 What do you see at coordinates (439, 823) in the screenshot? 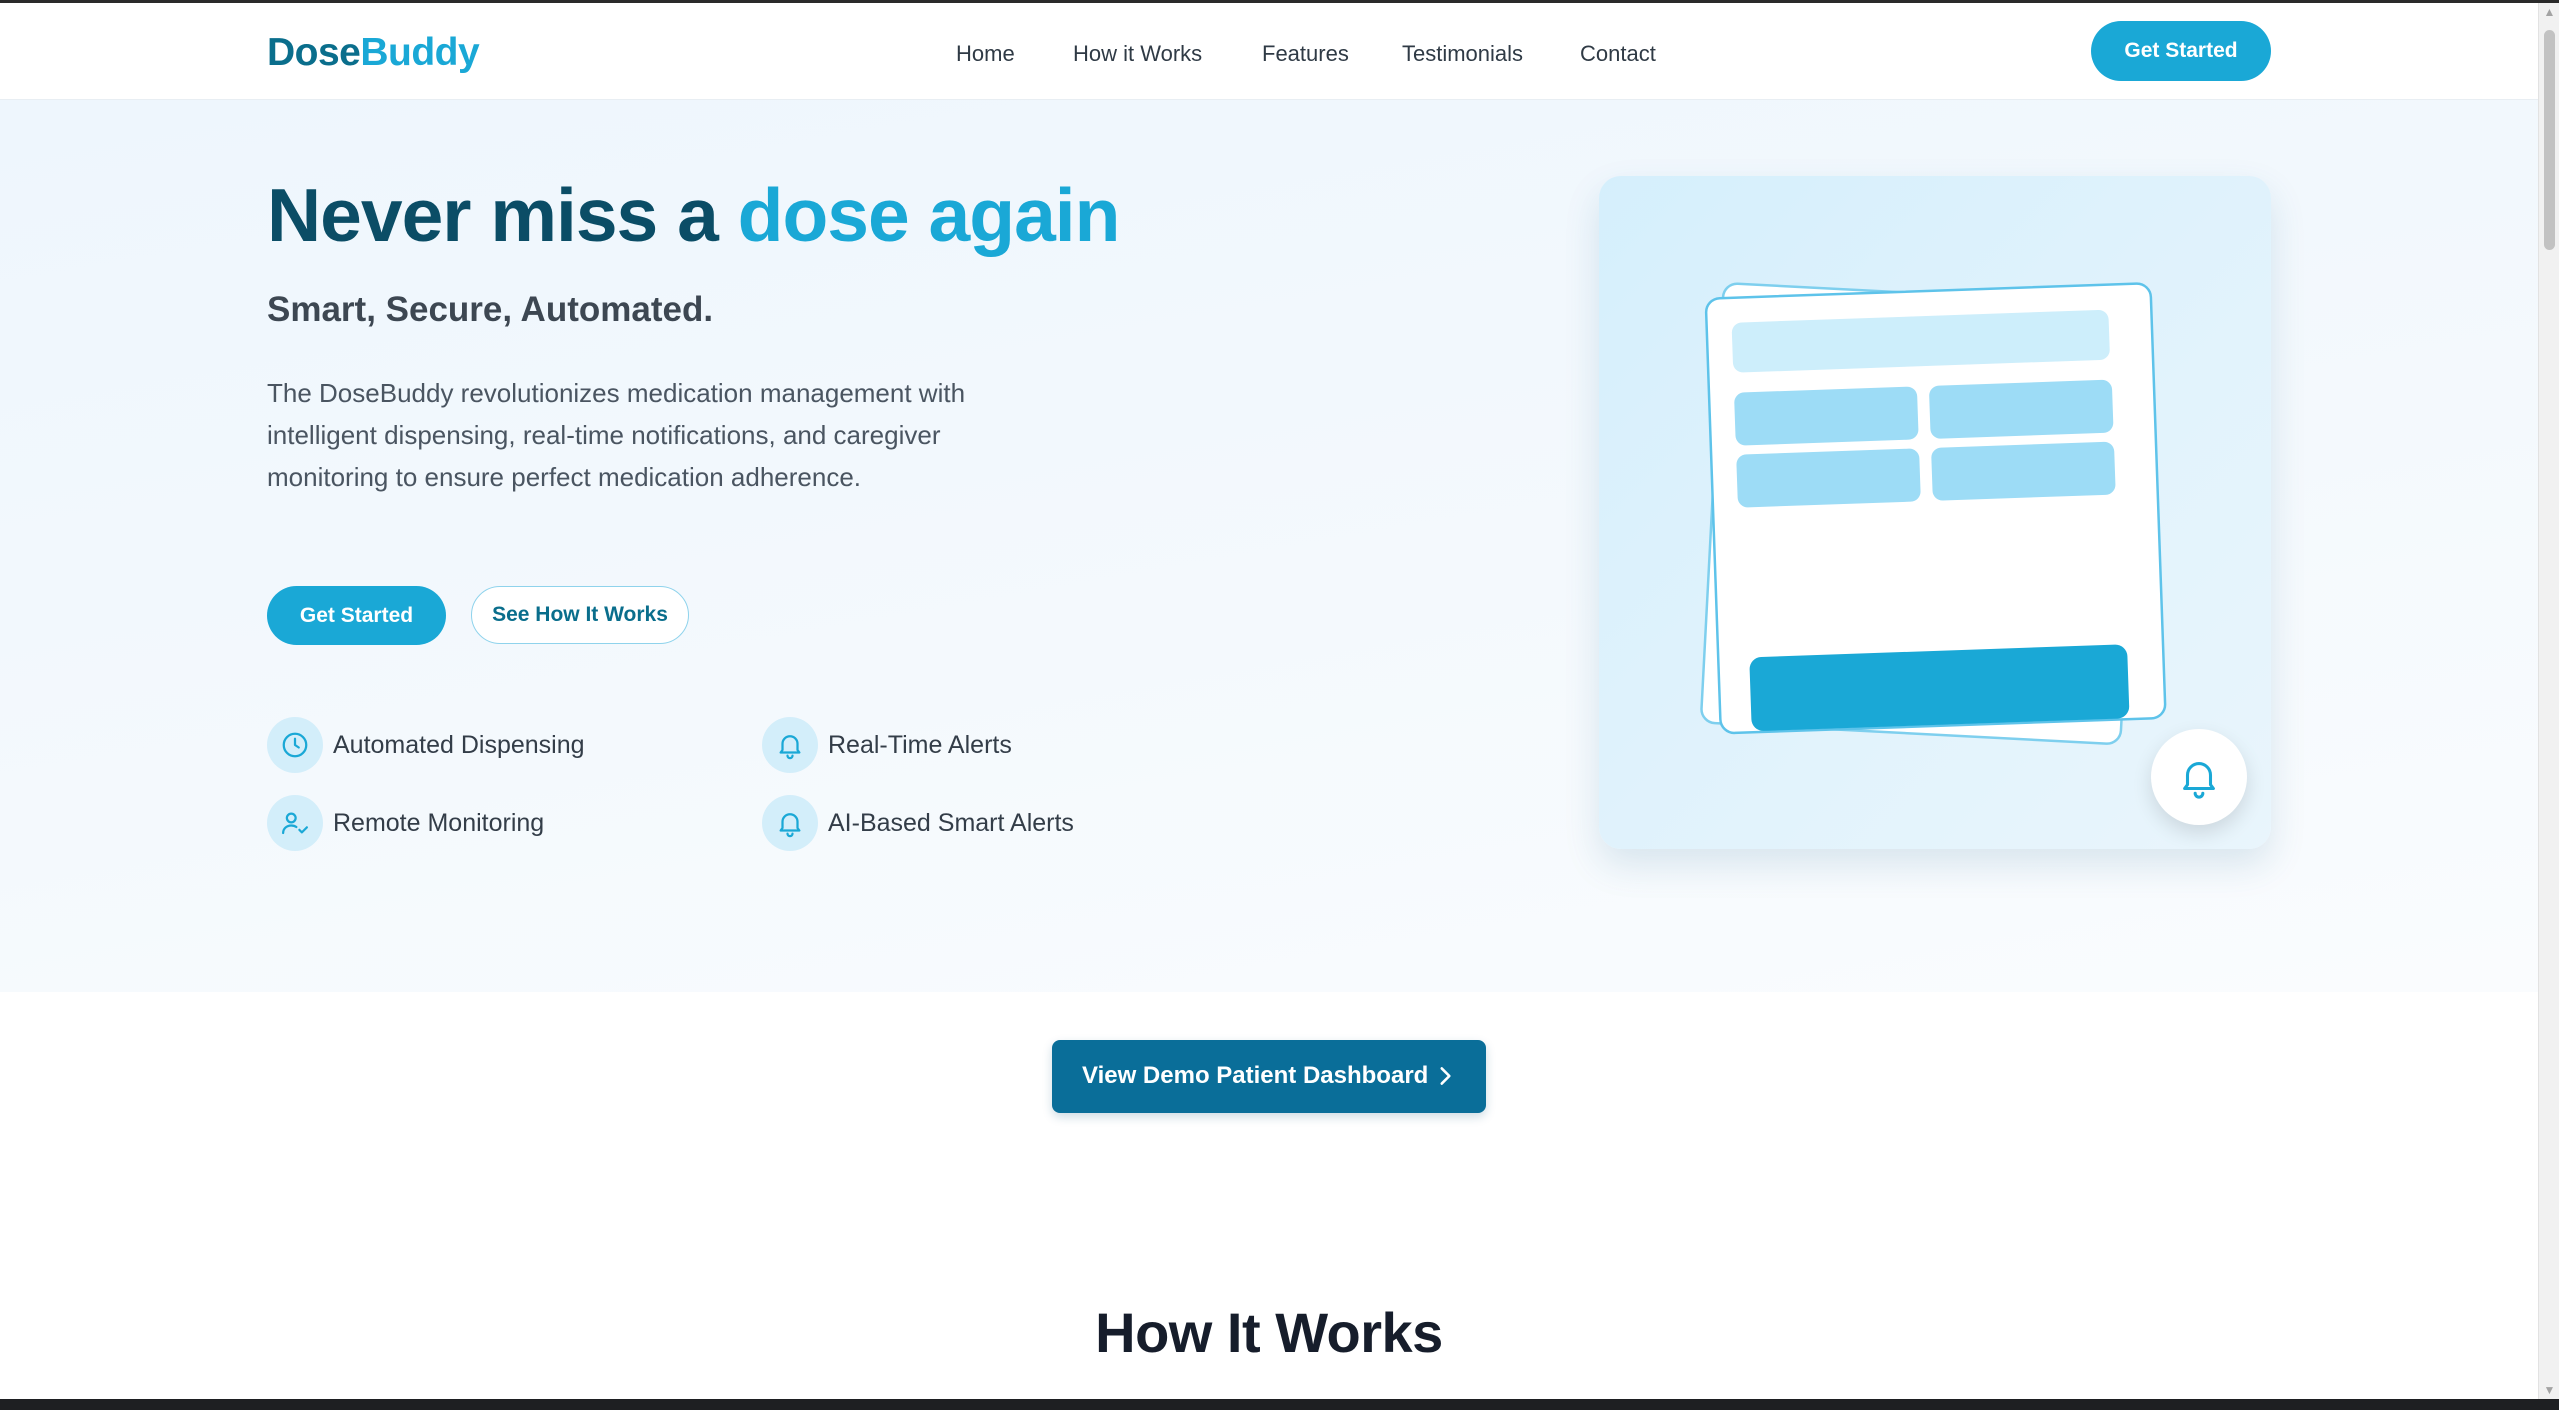
I see `feature-label: Remote Monitoring` at bounding box center [439, 823].